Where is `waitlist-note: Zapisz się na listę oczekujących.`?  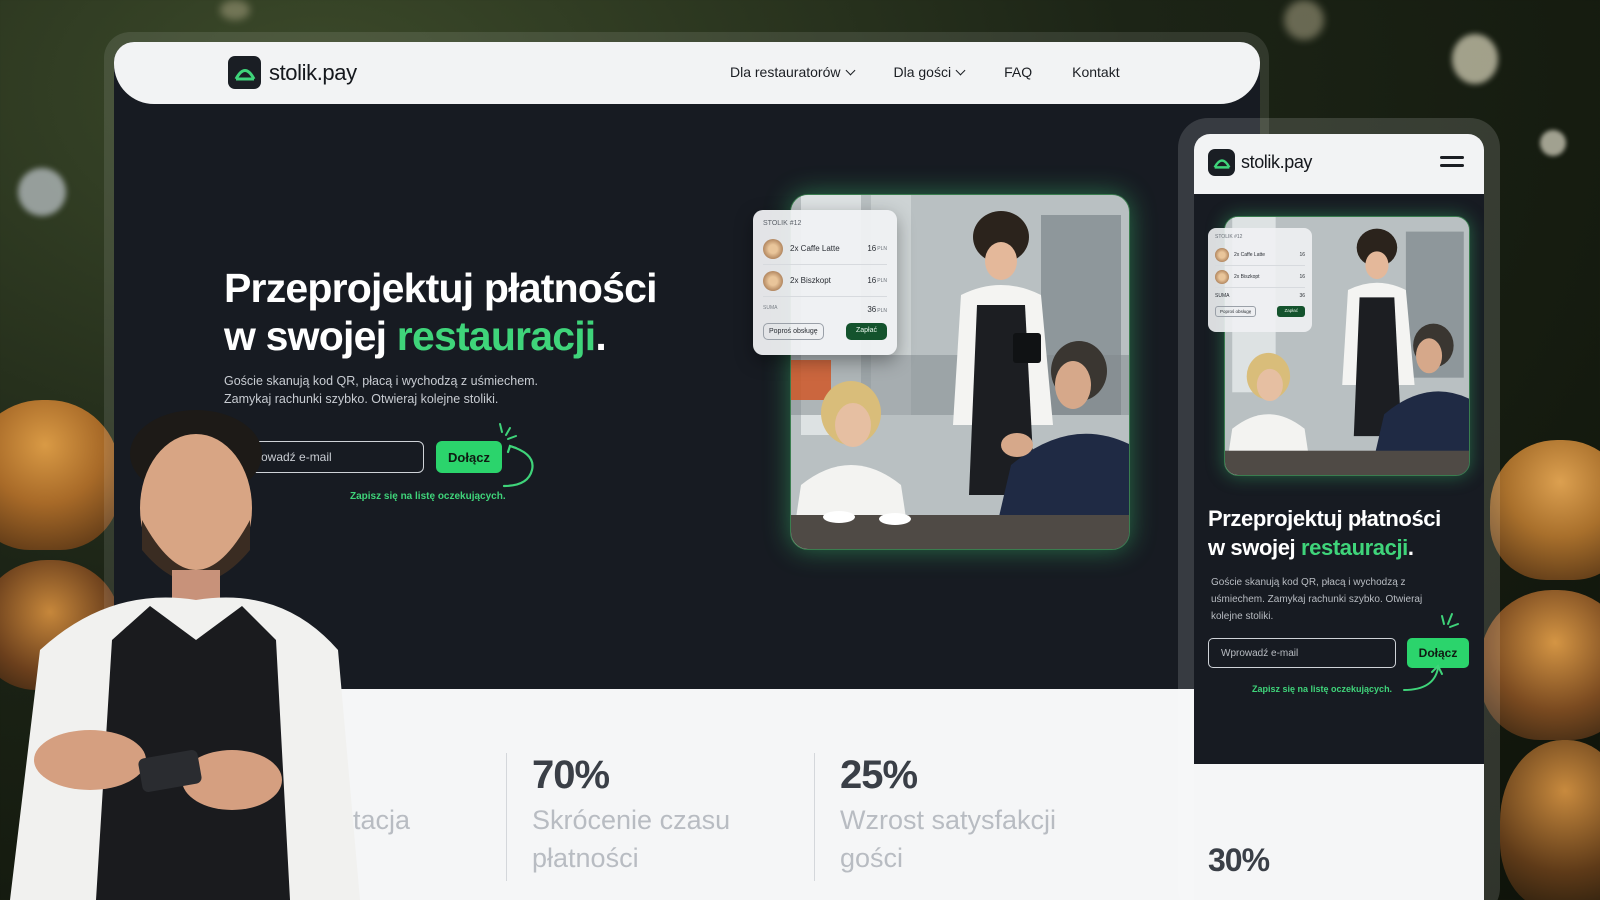
waitlist-note: Zapisz się na listę oczekujących. is located at coordinates (428, 496).